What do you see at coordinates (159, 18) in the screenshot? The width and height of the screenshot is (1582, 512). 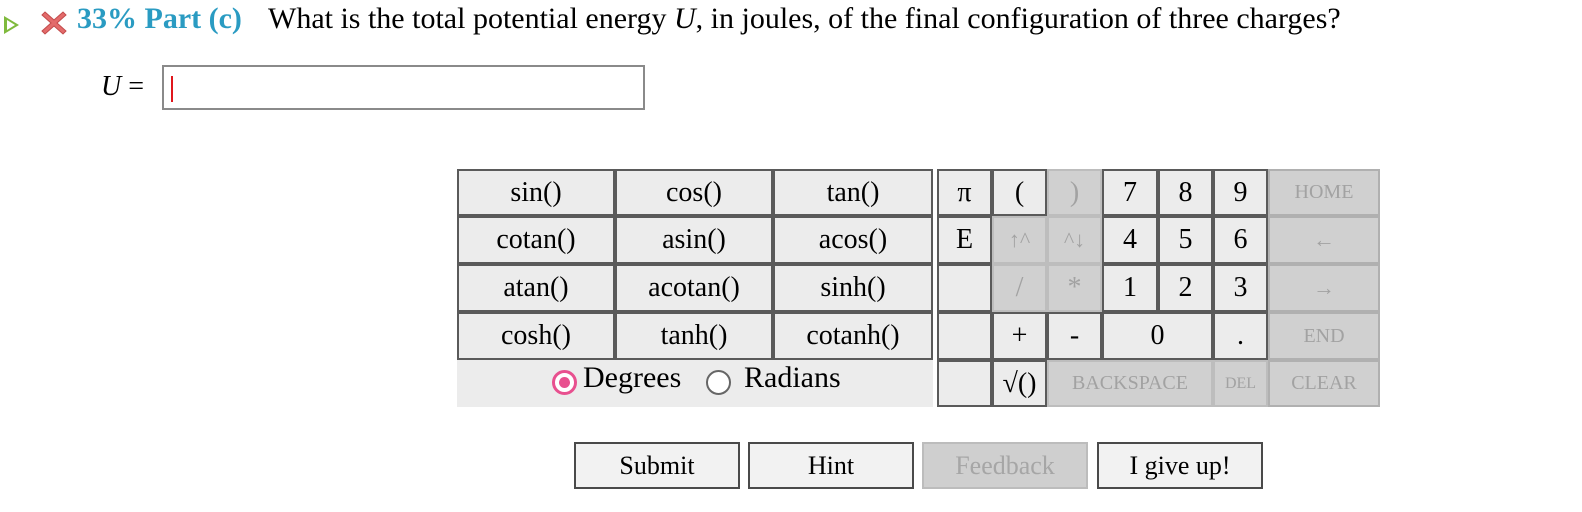 I see `part-label: 33% Part (c)` at bounding box center [159, 18].